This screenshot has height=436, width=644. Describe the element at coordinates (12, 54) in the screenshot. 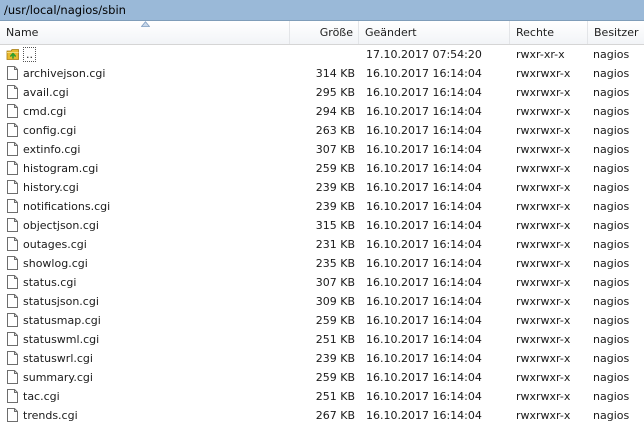

I see `folder-up-icon` at that location.